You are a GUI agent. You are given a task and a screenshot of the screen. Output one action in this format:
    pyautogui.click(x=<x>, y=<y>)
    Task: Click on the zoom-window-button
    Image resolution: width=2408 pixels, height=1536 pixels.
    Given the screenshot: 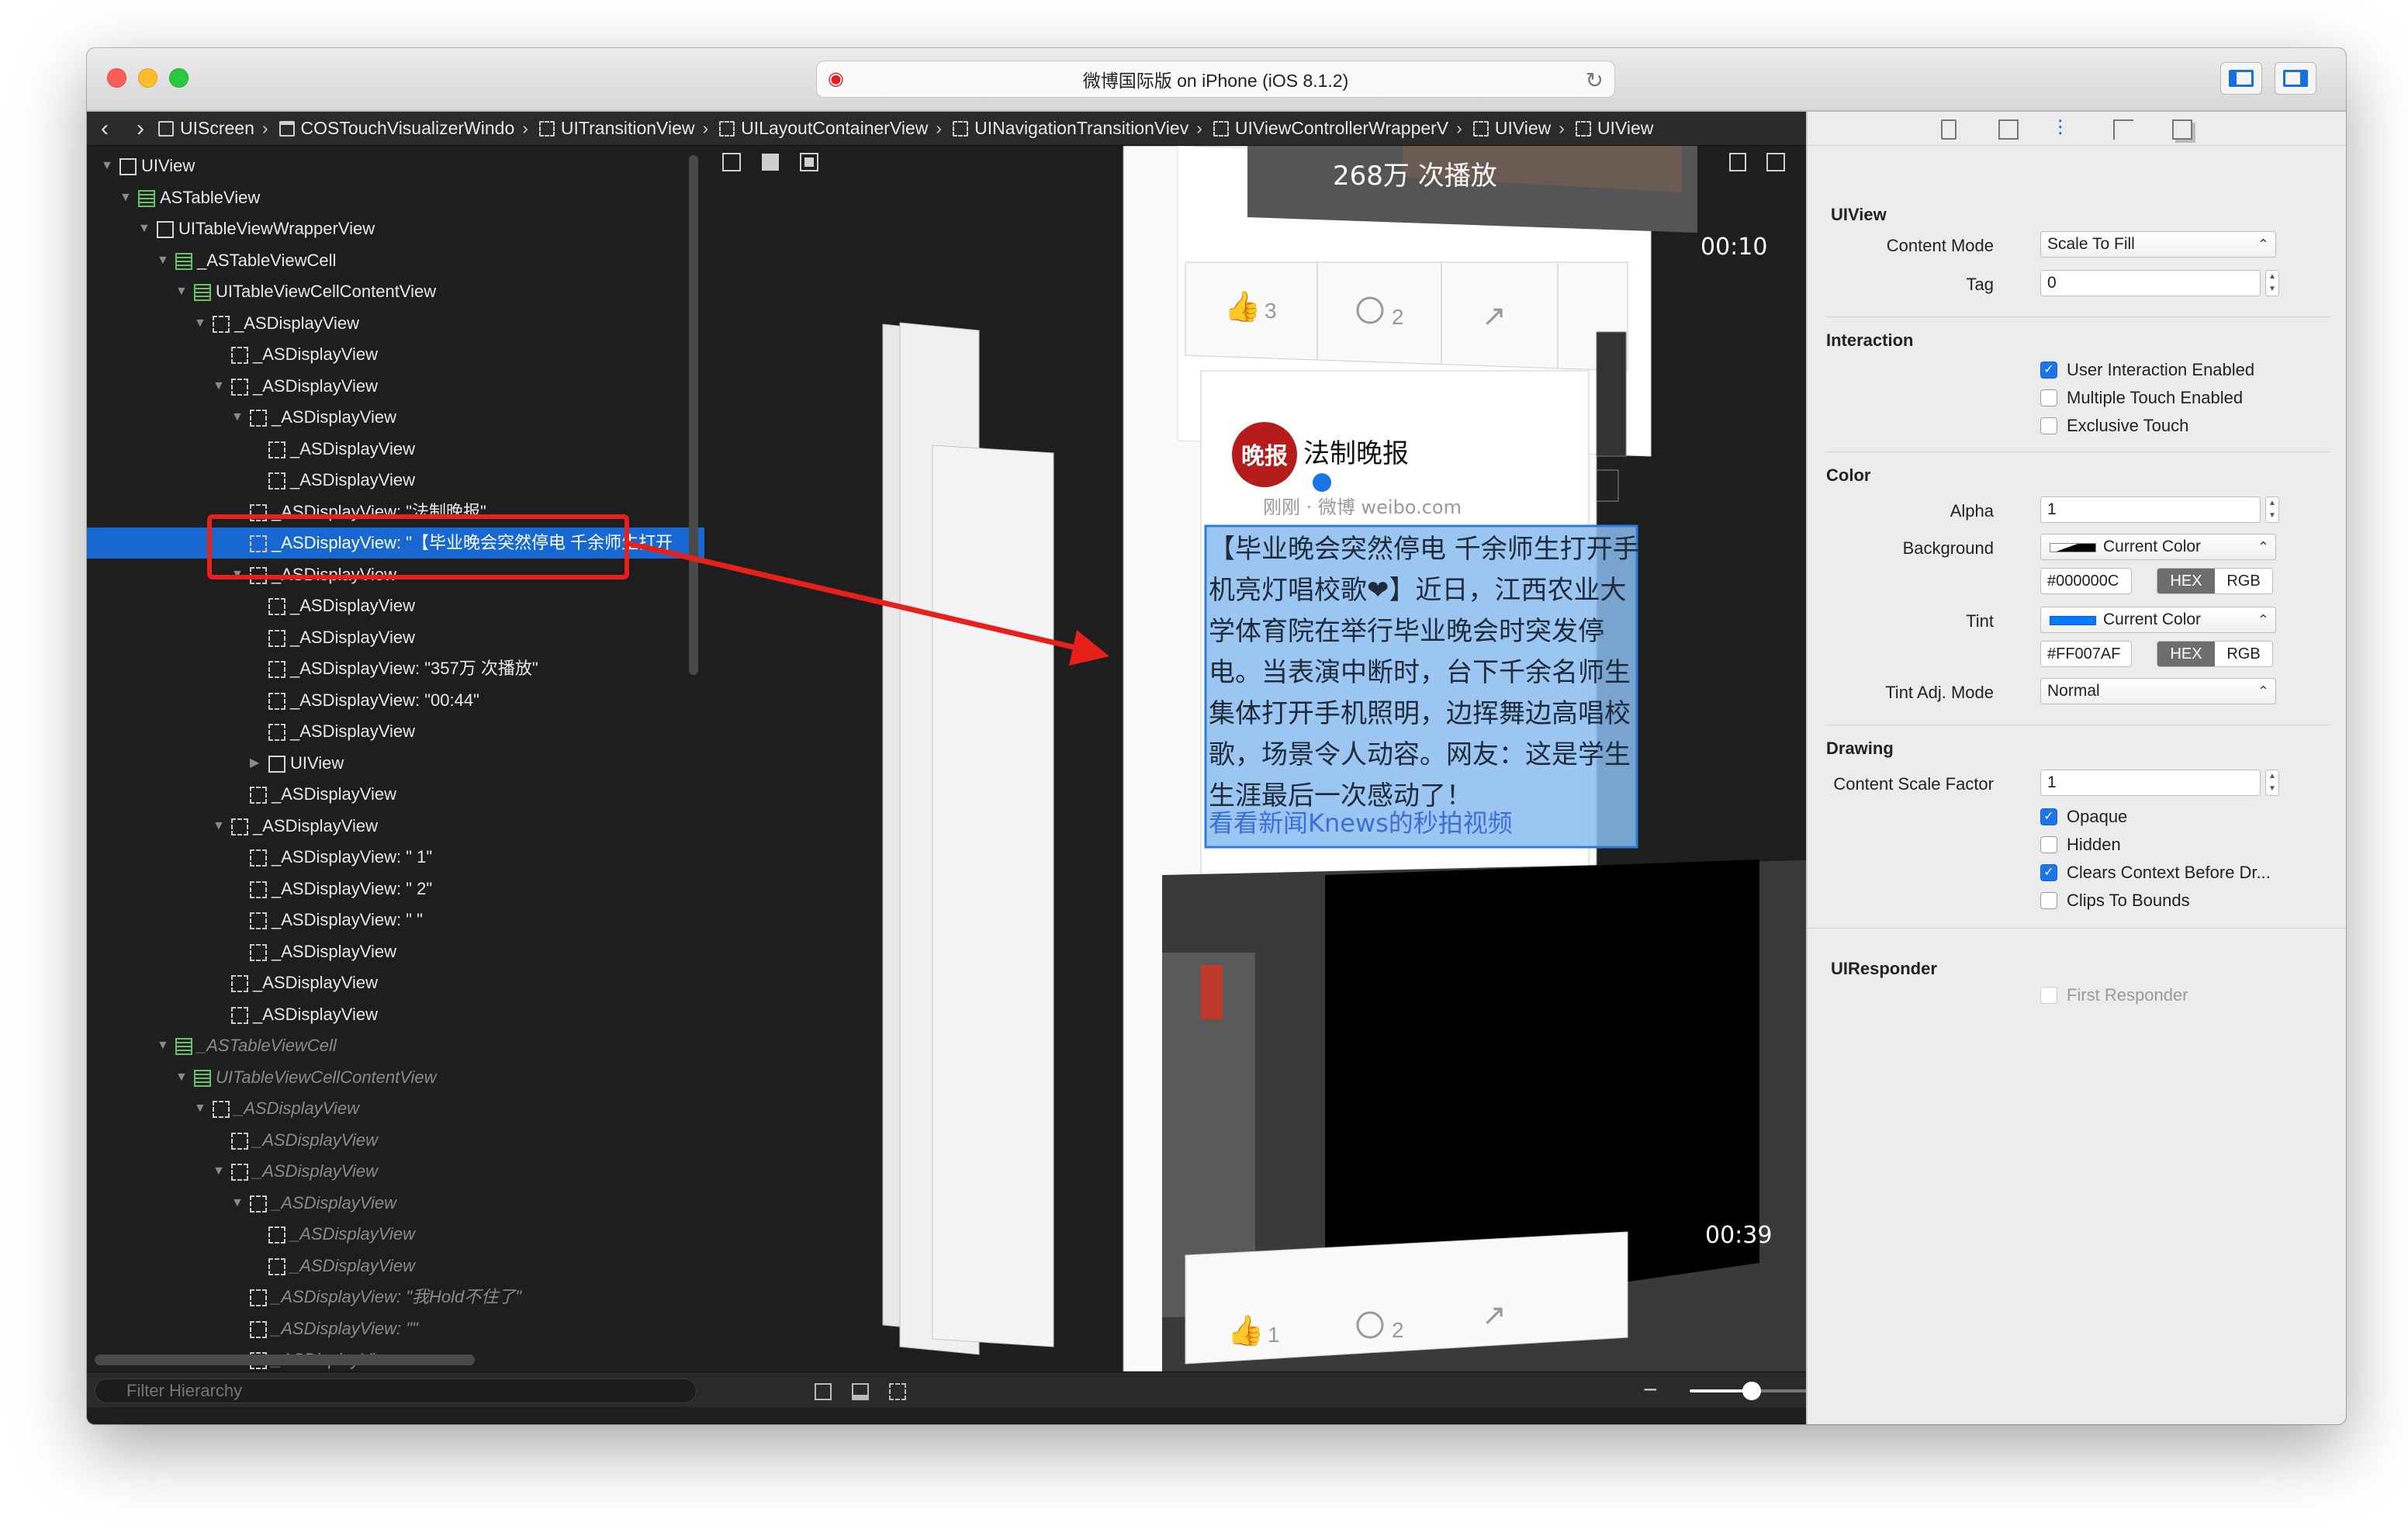 What is the action you would take?
    pyautogui.click(x=179, y=78)
    